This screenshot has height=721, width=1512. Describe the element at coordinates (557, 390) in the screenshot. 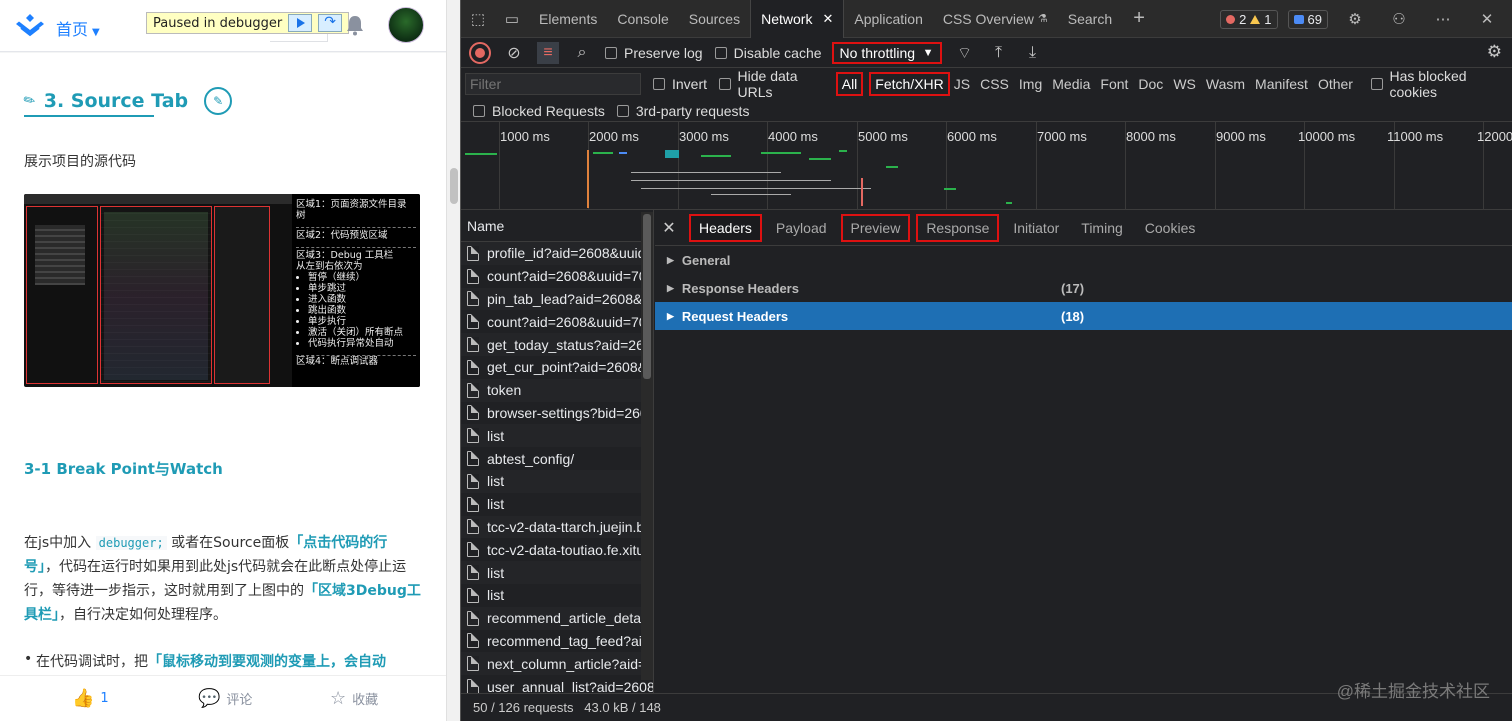

I see `table-row: token` at that location.